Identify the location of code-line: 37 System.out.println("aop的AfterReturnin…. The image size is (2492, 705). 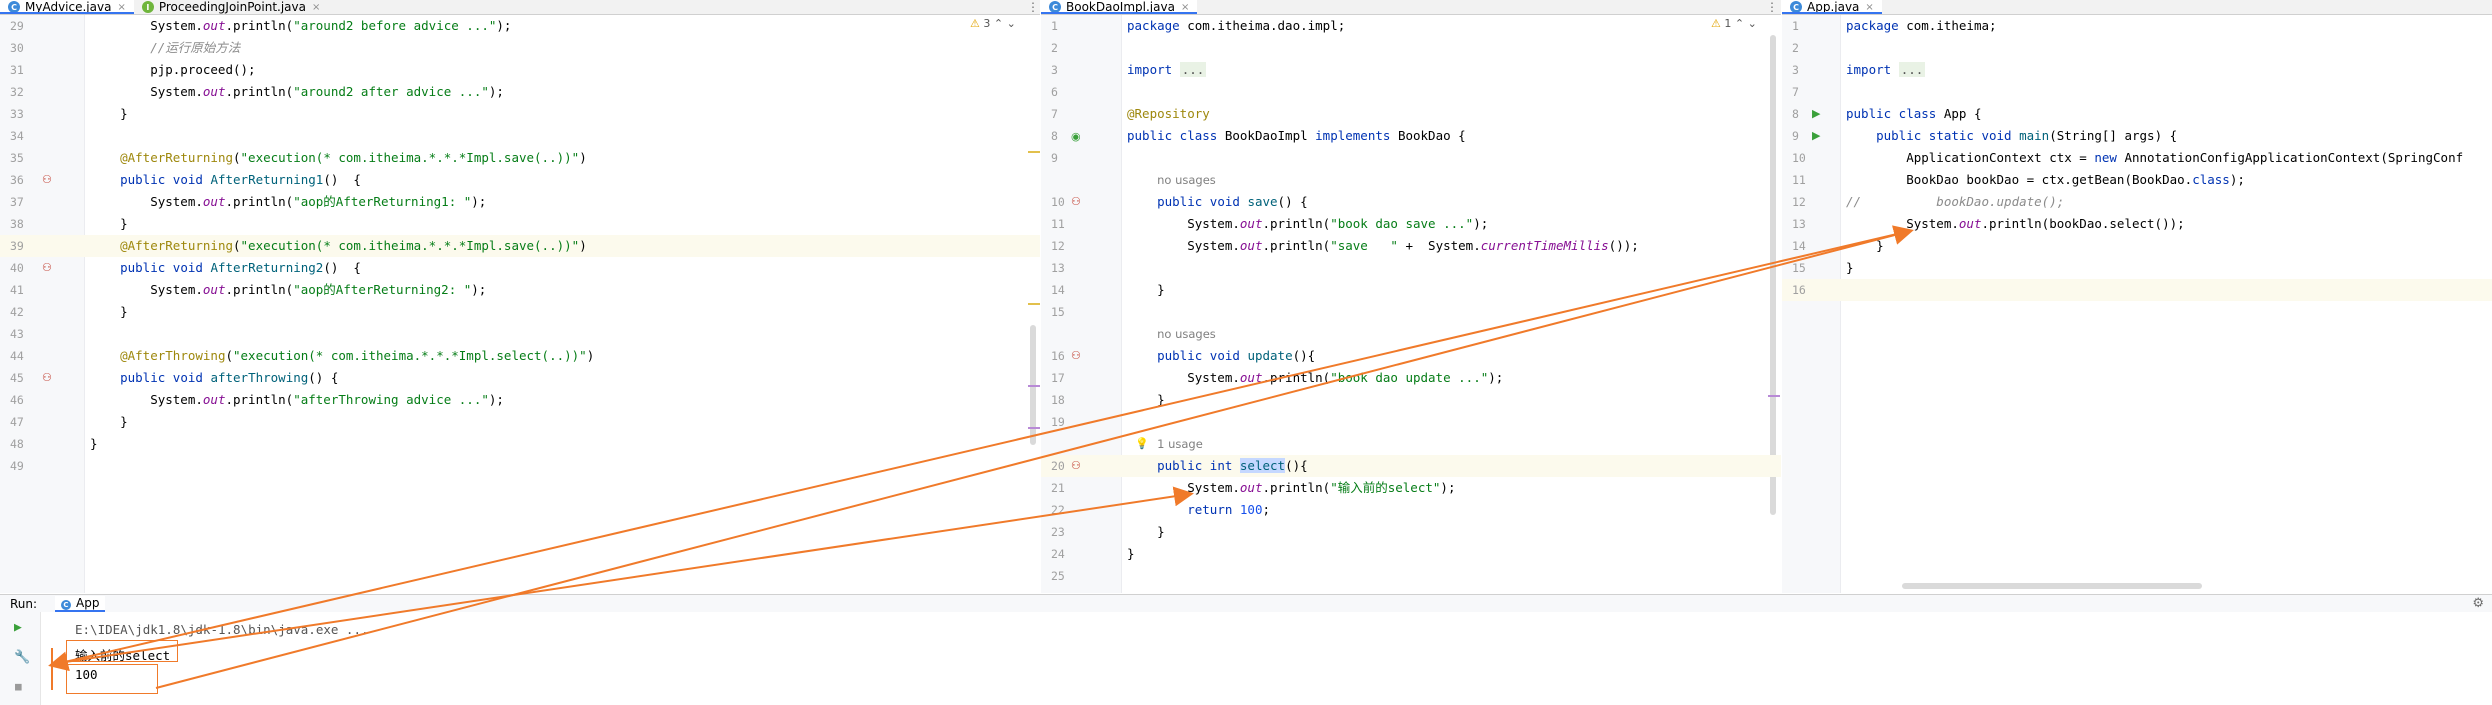
(520, 202).